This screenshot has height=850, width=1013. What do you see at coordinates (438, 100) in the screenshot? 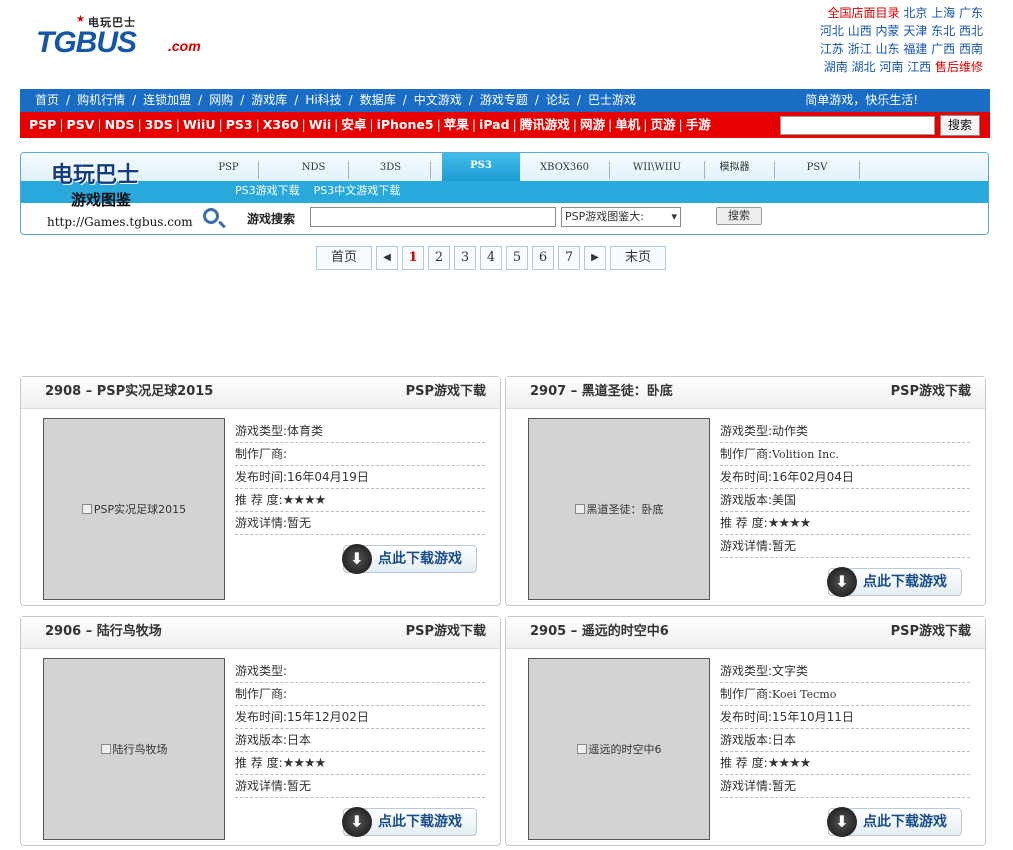
I see `nav-link: 中文游戏` at bounding box center [438, 100].